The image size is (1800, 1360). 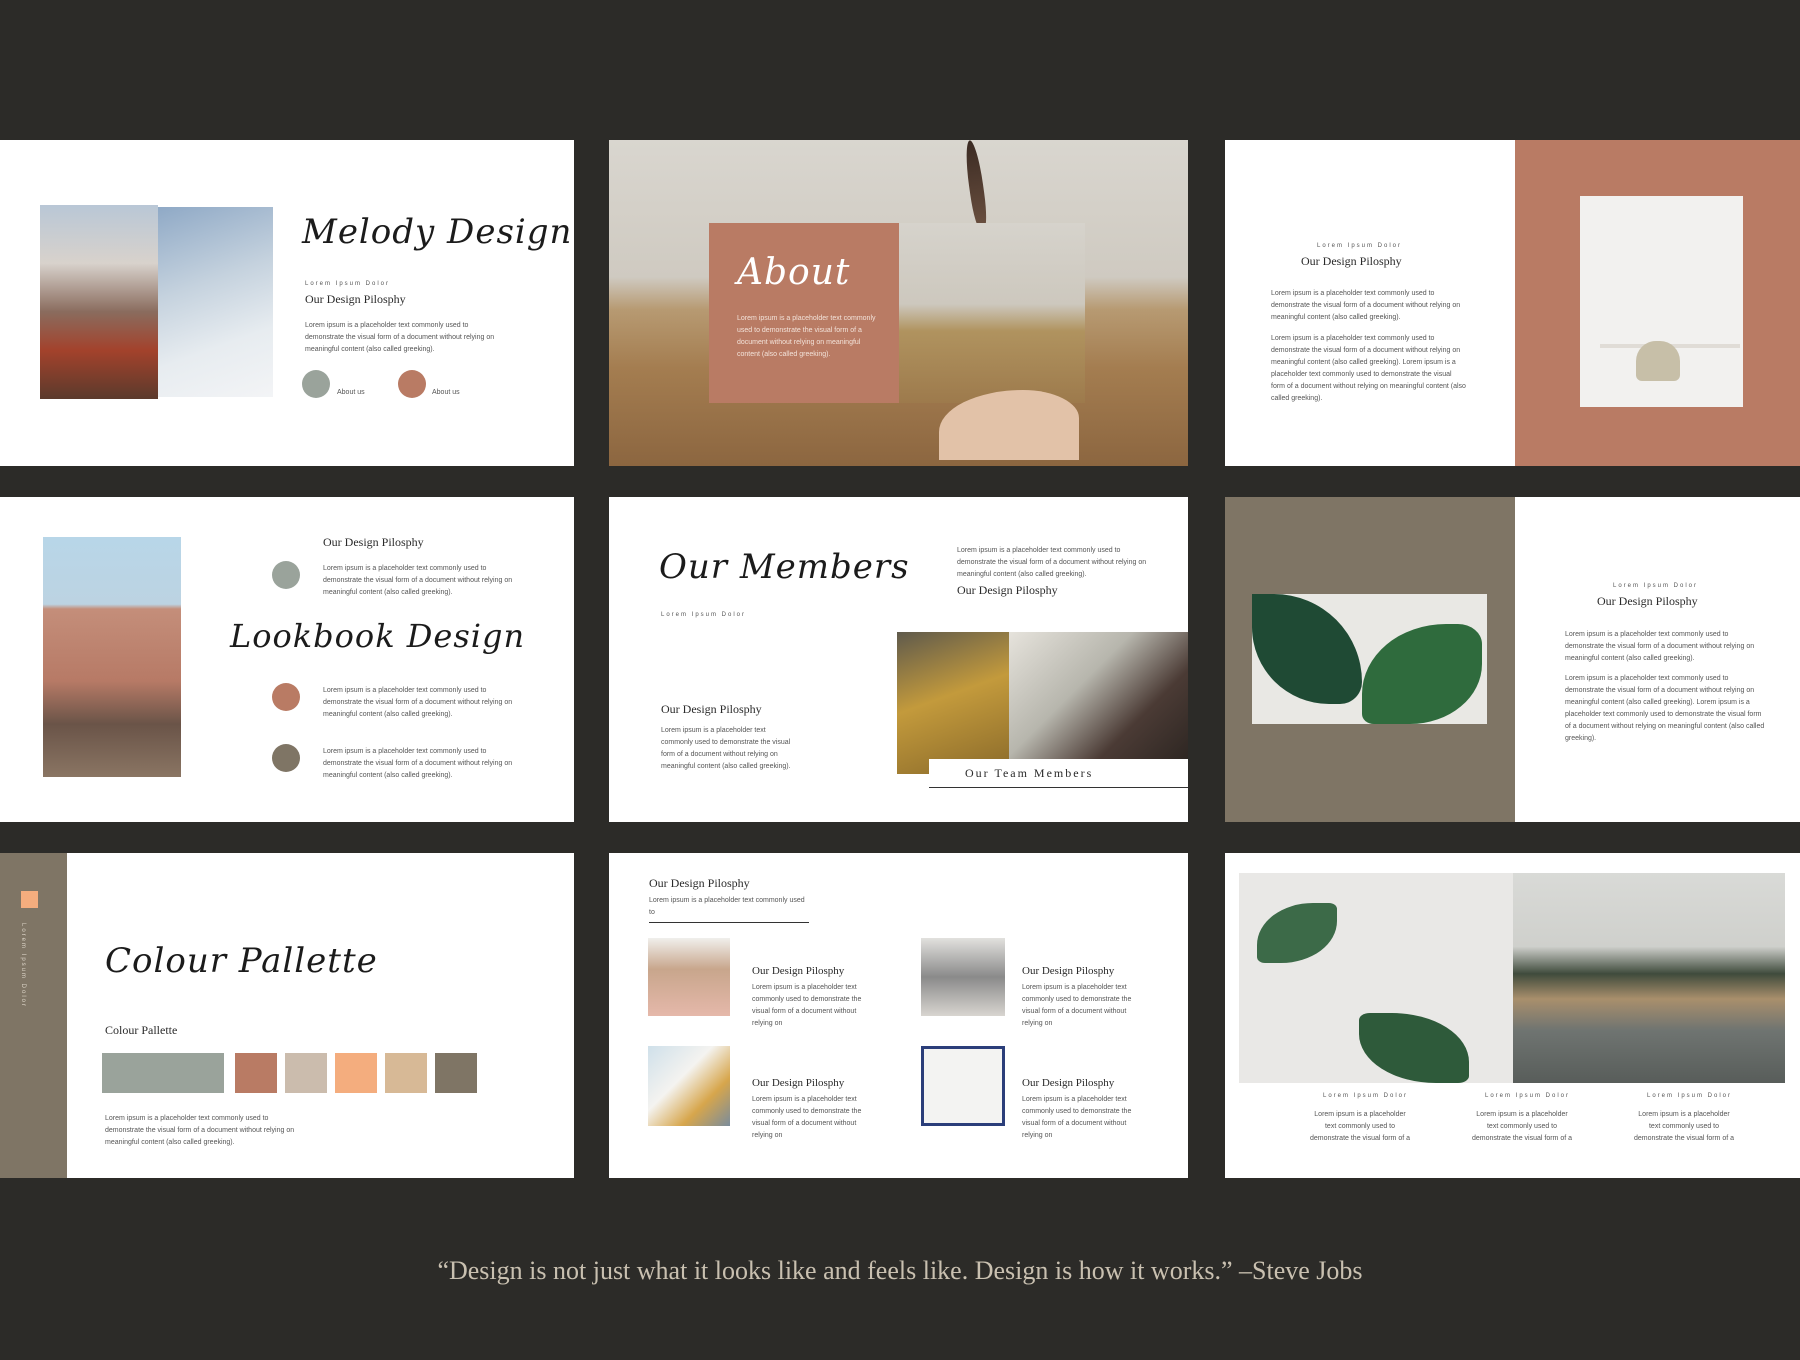 I want to click on grid-heading-3: Our Design Pilosphy, so click(x=798, y=1083).